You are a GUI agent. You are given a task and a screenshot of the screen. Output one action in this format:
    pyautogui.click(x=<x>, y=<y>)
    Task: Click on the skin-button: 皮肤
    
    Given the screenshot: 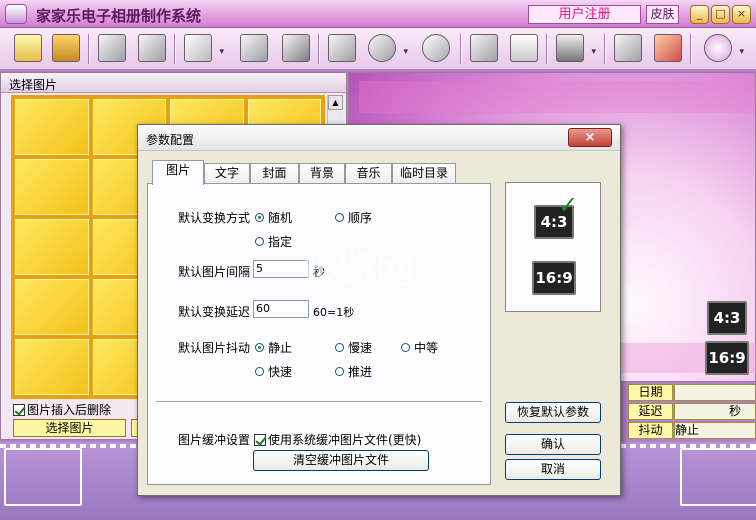 What is the action you would take?
    pyautogui.click(x=662, y=14)
    